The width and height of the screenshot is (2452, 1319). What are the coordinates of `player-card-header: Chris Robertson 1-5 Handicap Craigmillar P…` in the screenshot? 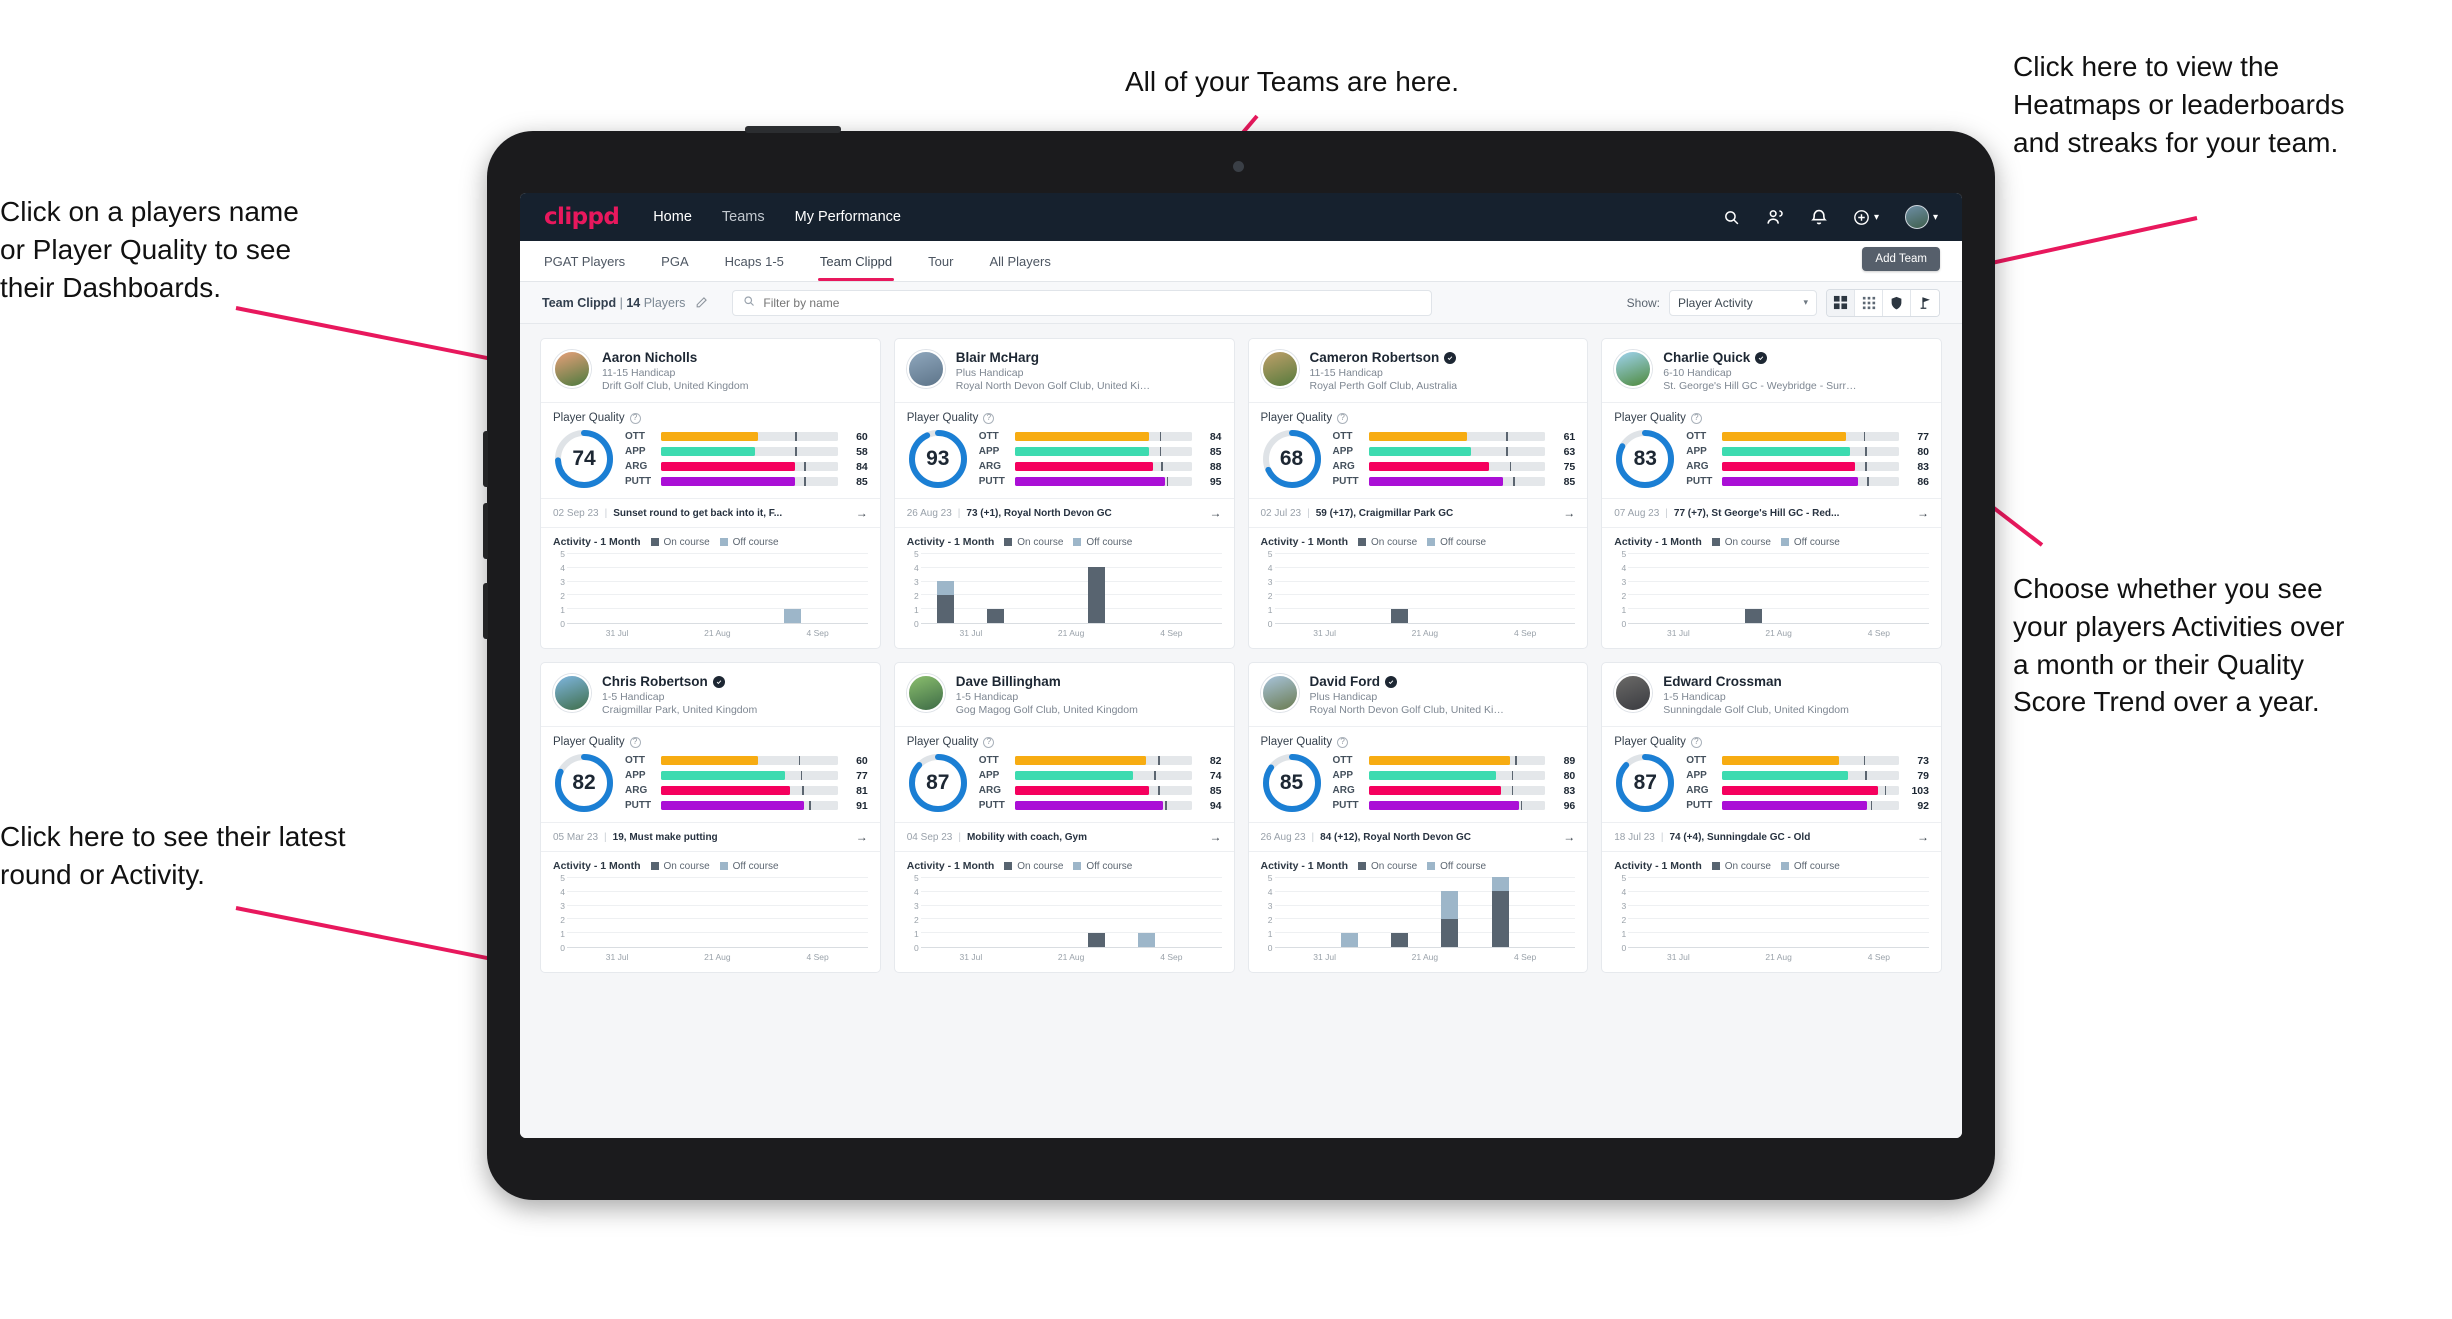 It's located at (710, 695).